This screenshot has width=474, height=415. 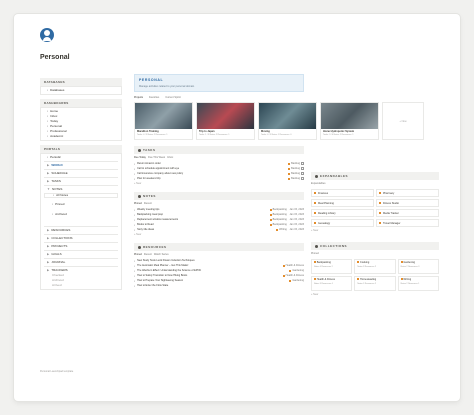 What do you see at coordinates (407, 203) in the screenshot?
I see `expandable-card: Fitness Studio` at bounding box center [407, 203].